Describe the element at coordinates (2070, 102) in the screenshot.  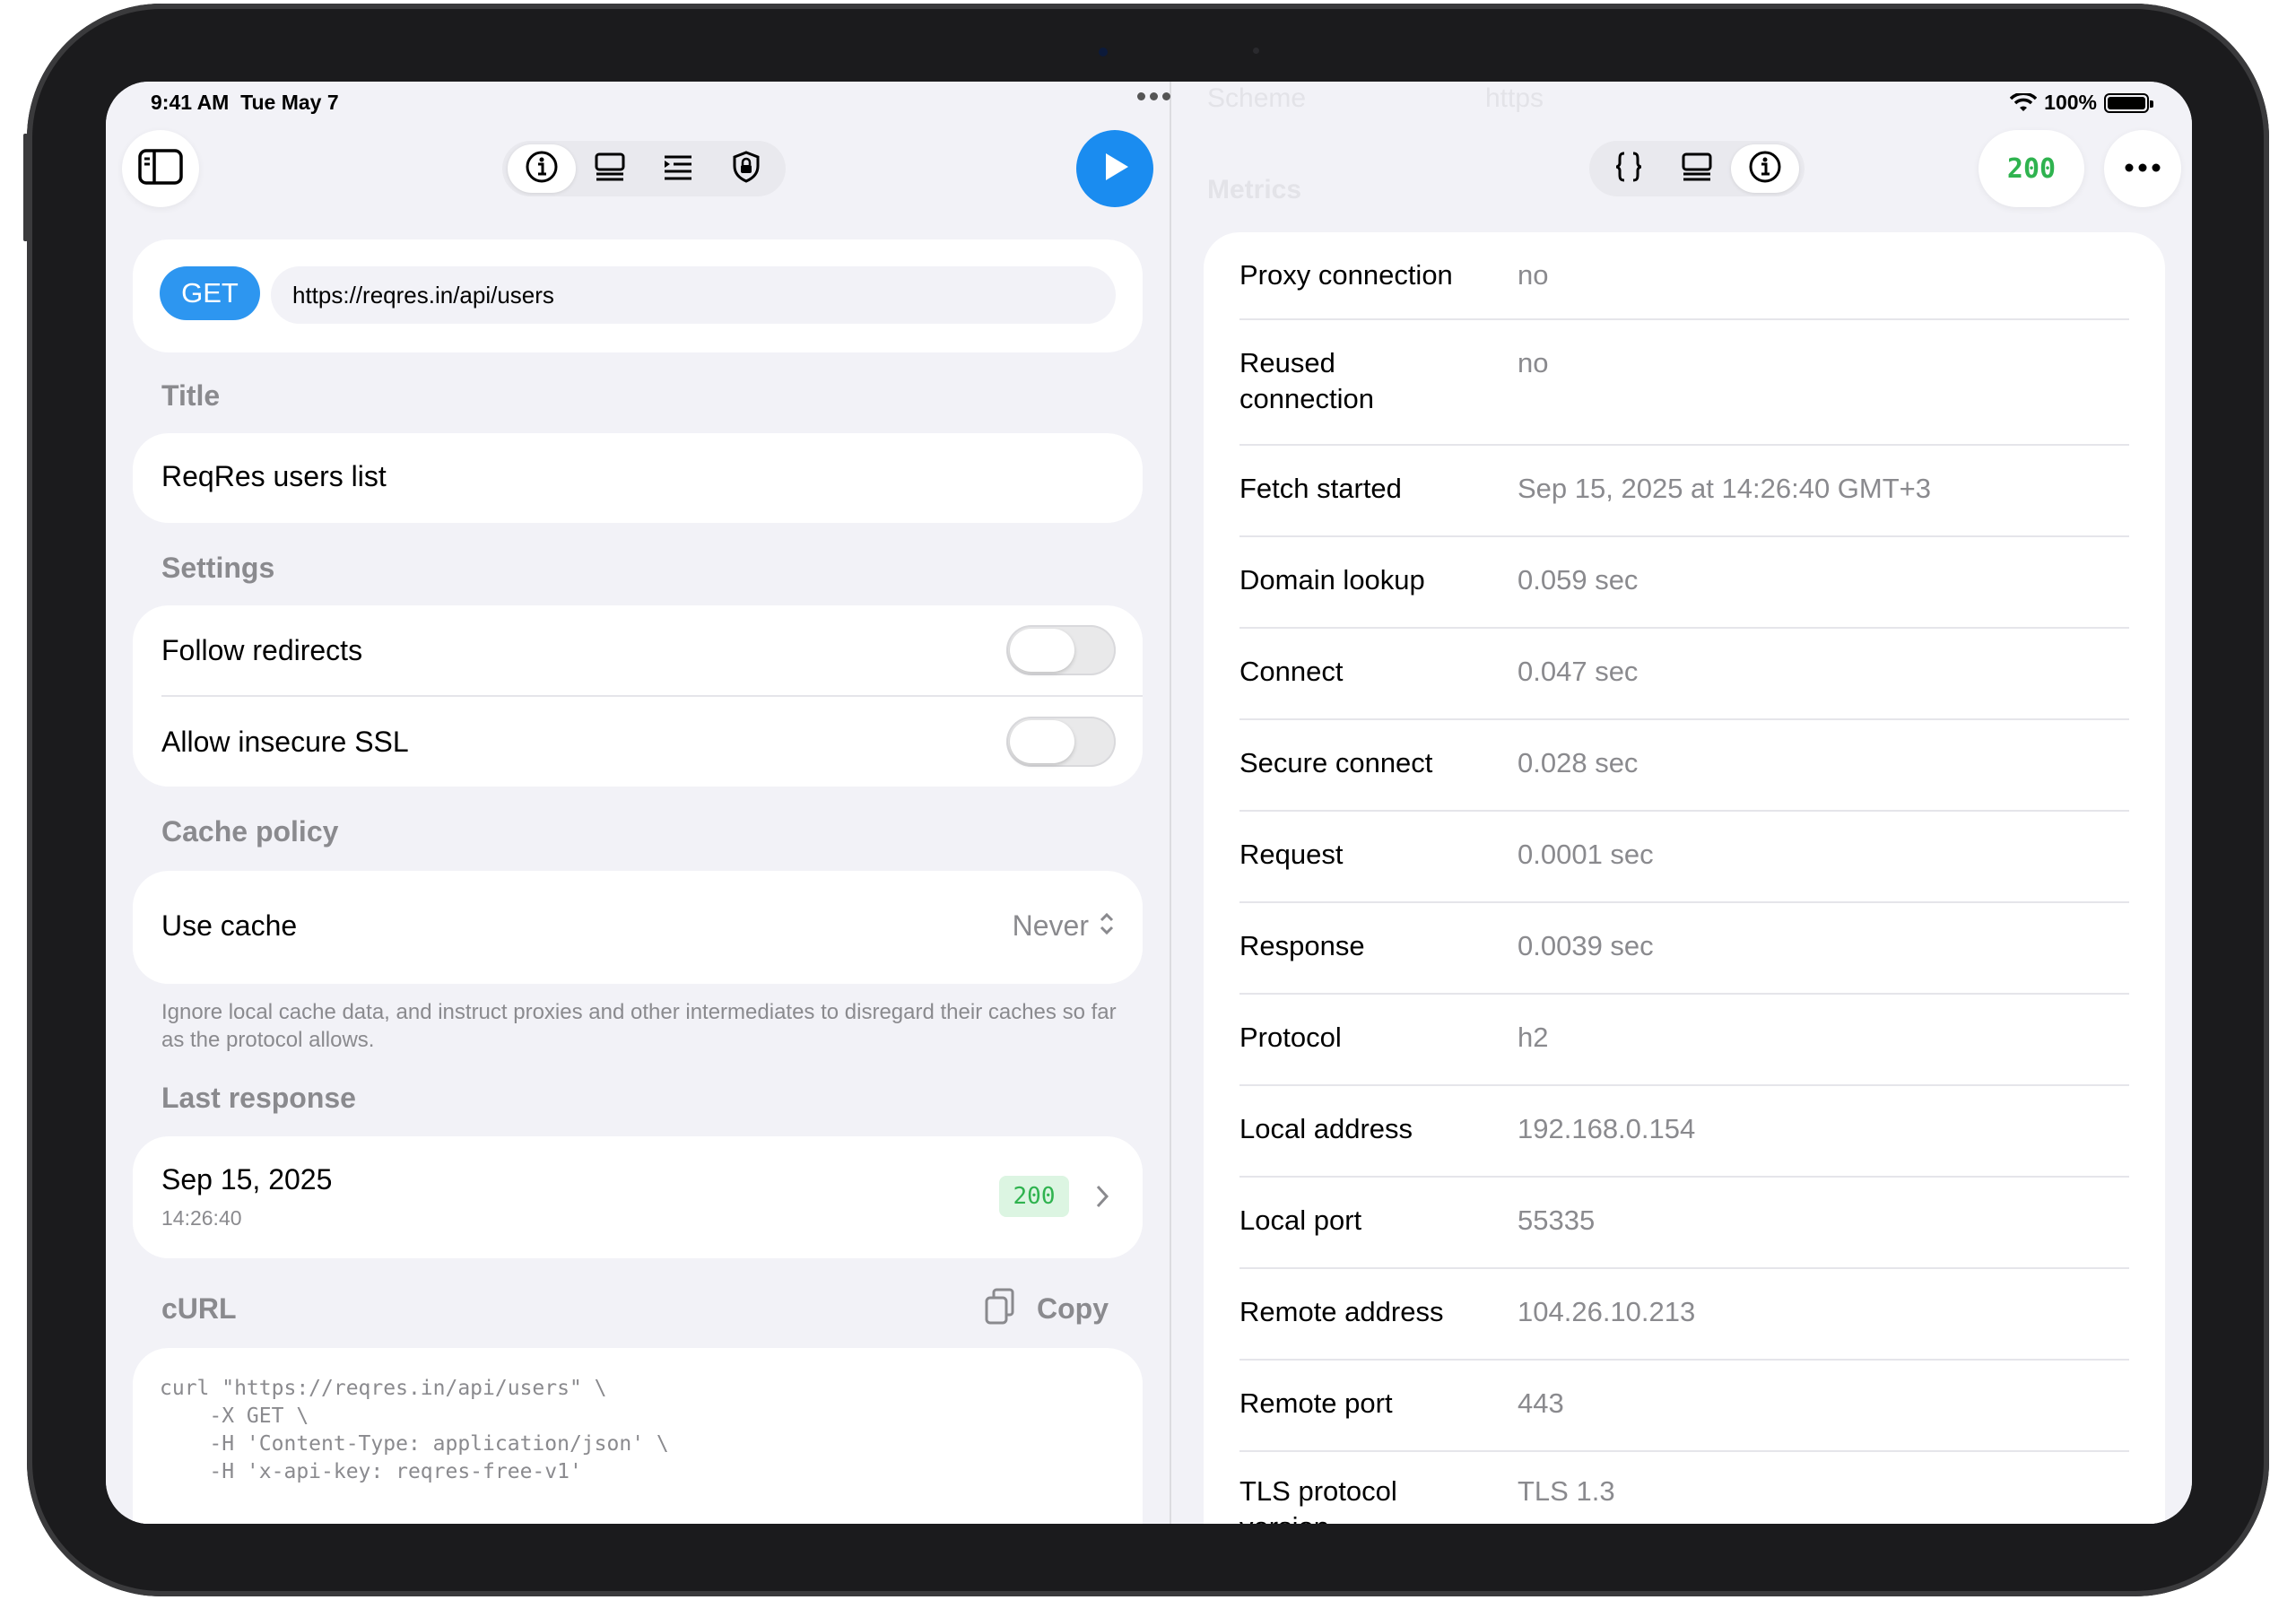
I see `battery-percent: 100%` at that location.